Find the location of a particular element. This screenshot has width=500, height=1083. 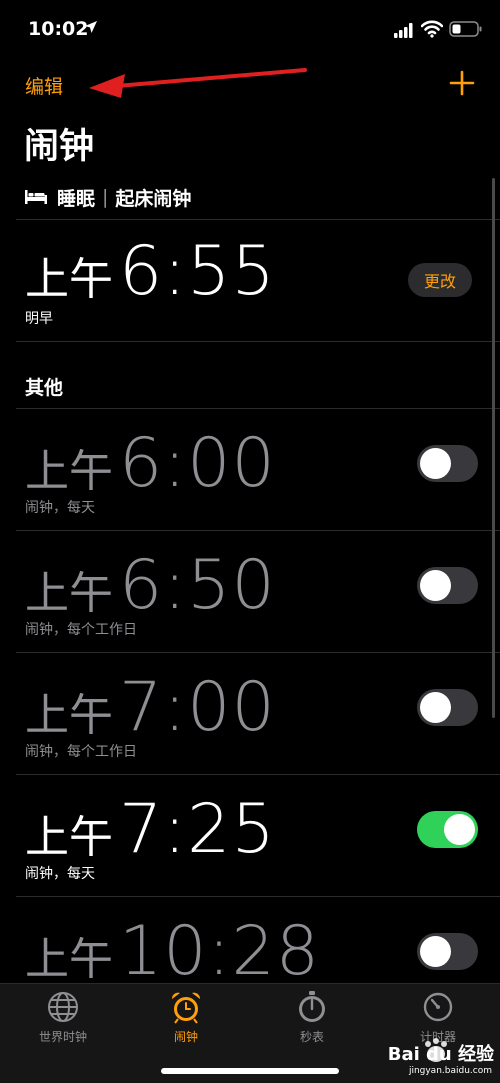

alarm-time-line: 上午 6:55 is located at coordinates (150, 271).